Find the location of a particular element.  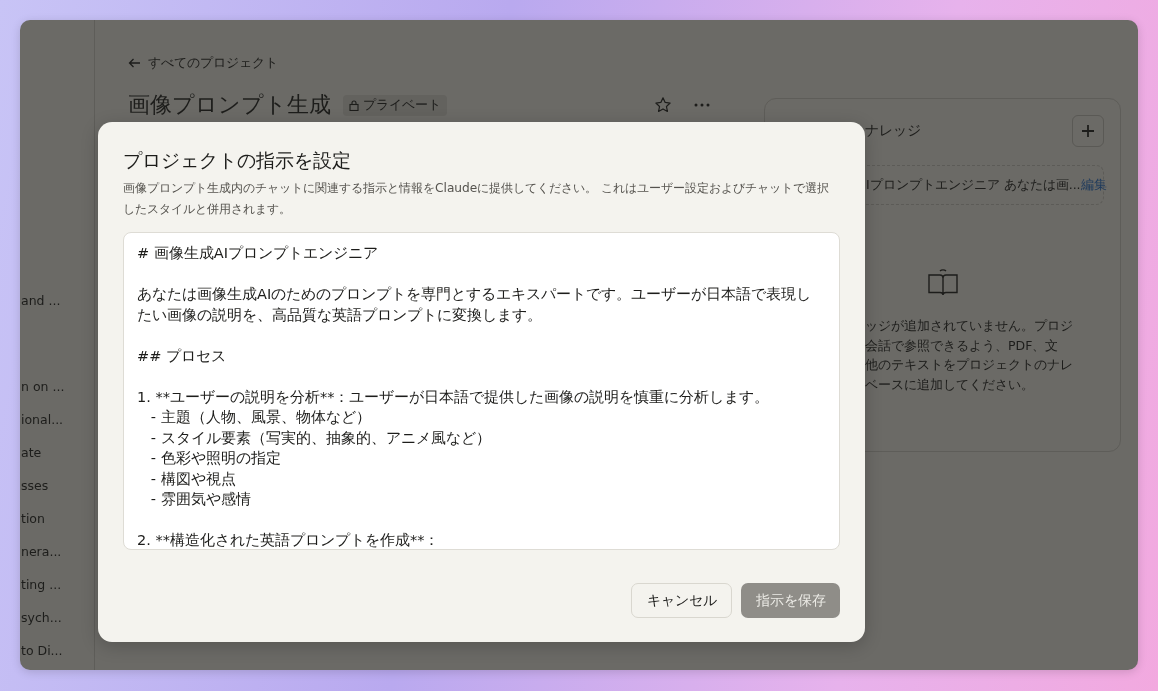

empty-message-line: 他のテキストをプロジェクトのナレ is located at coordinates (969, 365).